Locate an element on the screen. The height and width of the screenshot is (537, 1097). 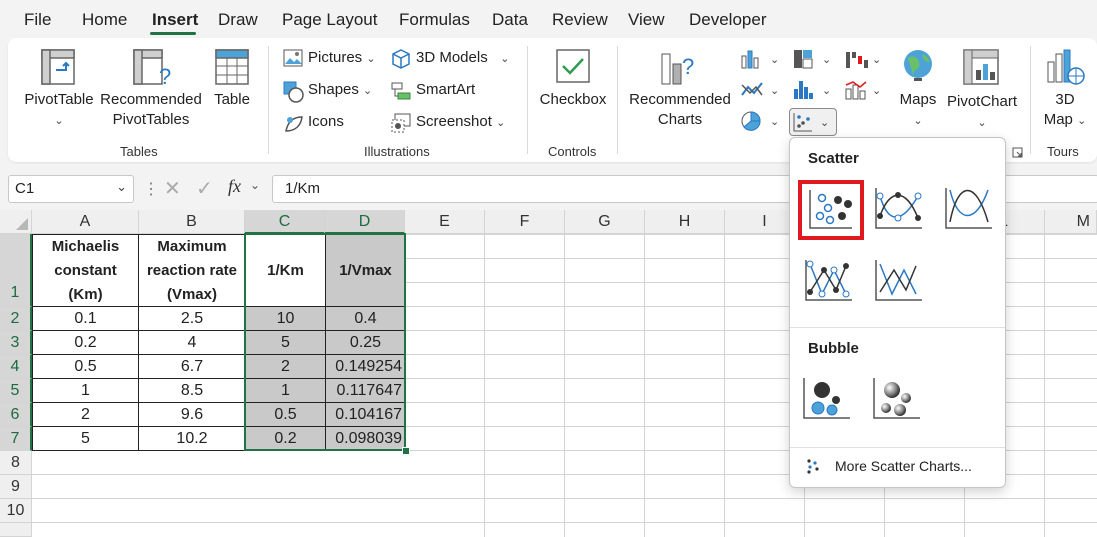
waterfall-chart-button: ⌄ is located at coordinates (864, 59).